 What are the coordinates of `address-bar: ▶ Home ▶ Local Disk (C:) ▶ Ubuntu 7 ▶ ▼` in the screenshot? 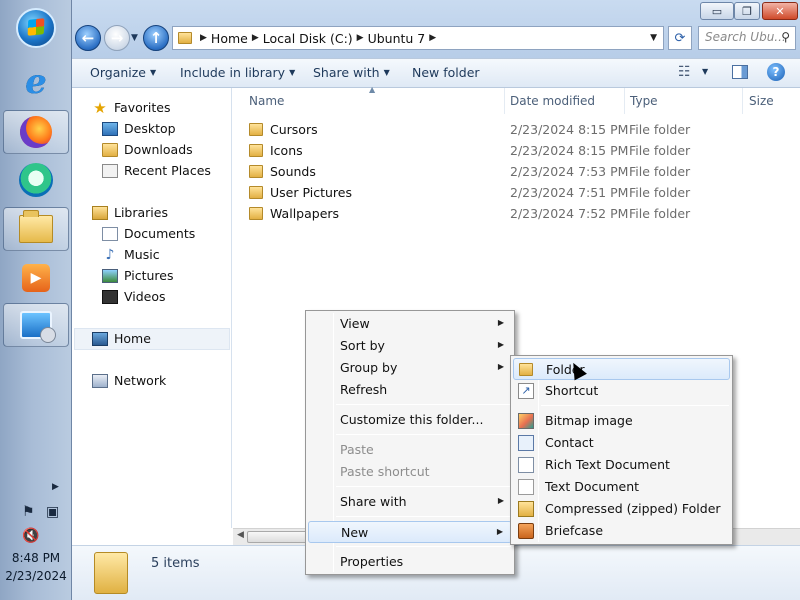 It's located at (418, 38).